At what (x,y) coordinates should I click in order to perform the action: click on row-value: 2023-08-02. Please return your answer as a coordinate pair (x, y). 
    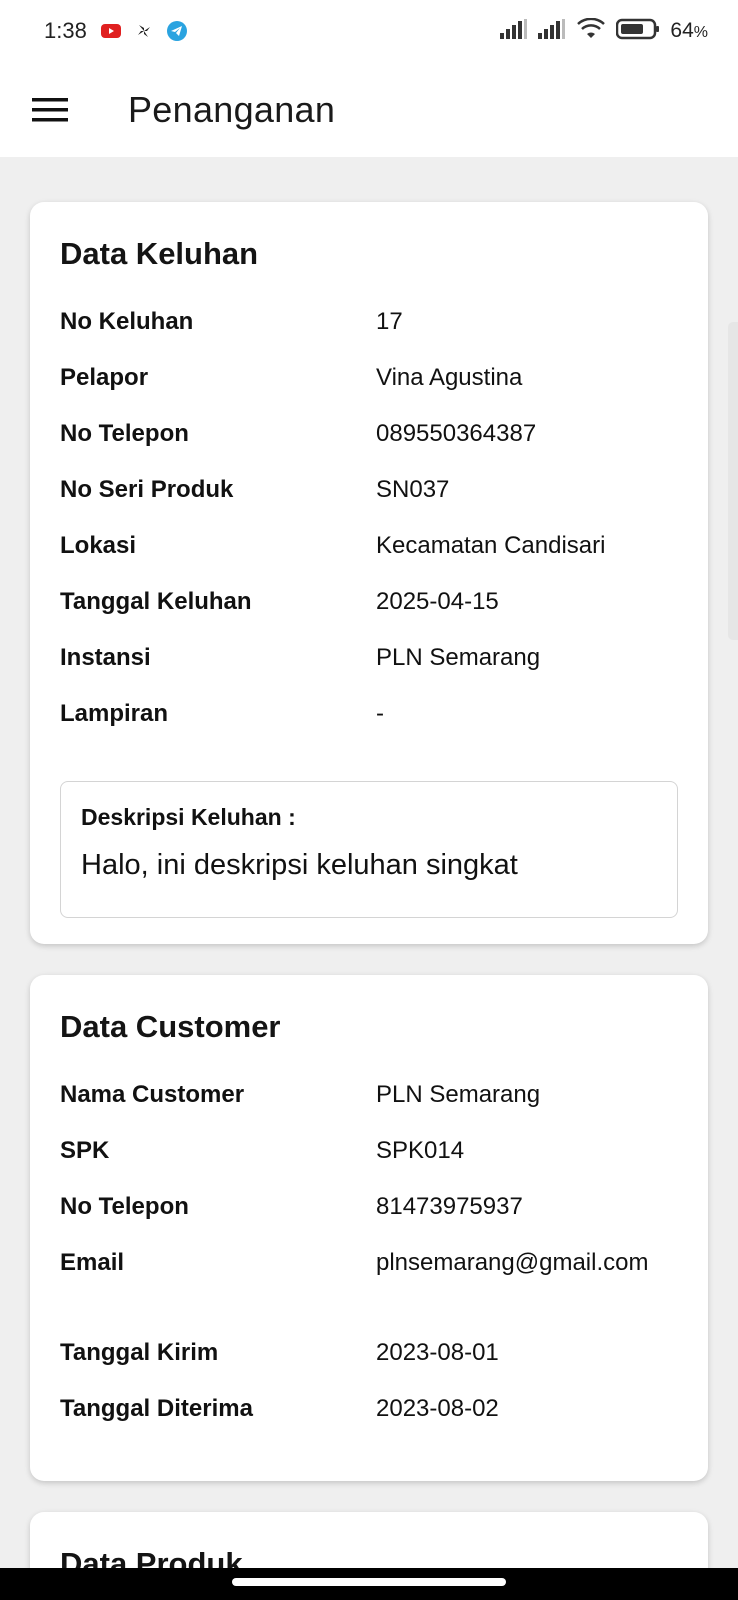
    Looking at the image, I should click on (437, 1408).